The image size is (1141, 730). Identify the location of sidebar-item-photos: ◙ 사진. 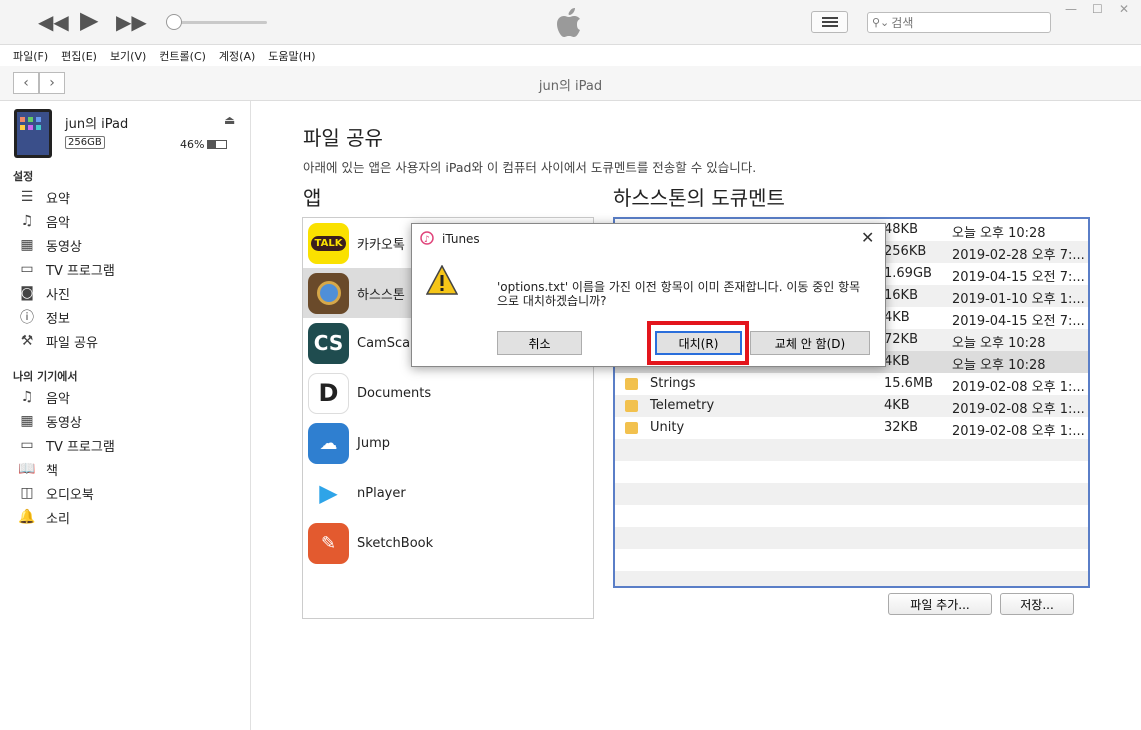
(44, 293).